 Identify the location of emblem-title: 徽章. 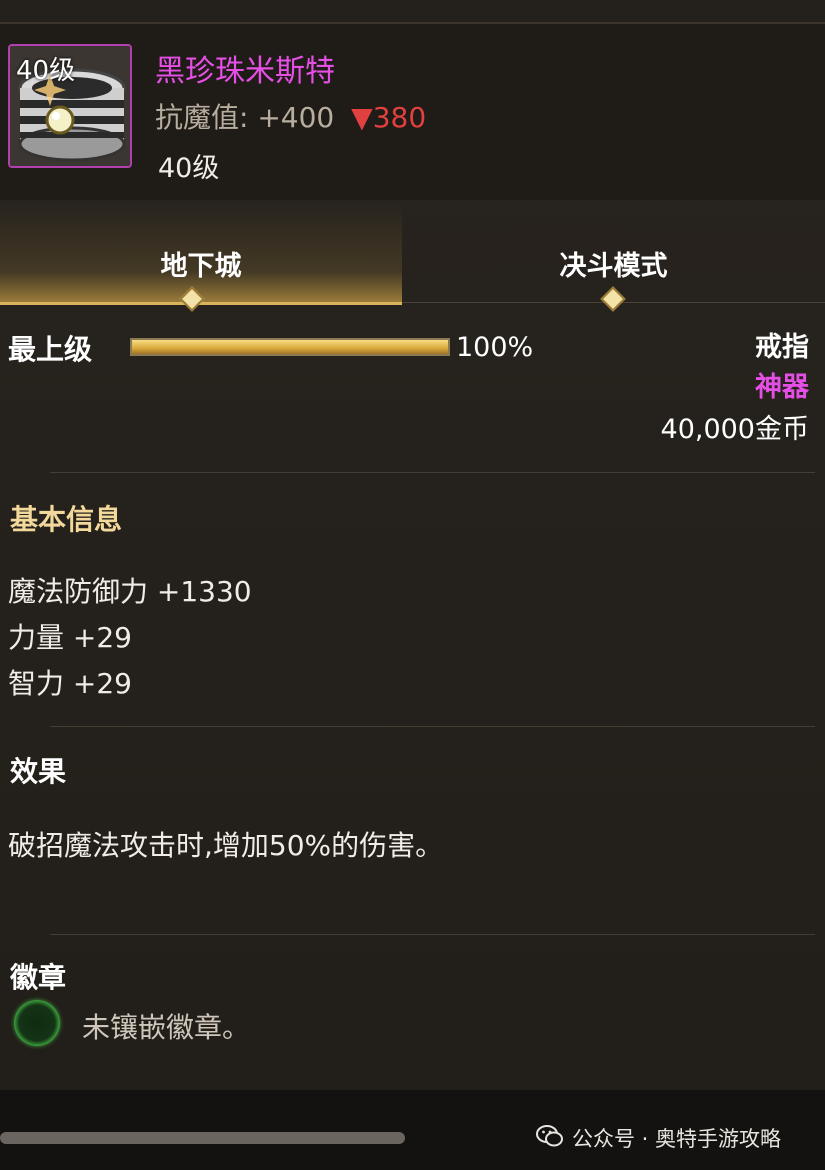
(38, 977).